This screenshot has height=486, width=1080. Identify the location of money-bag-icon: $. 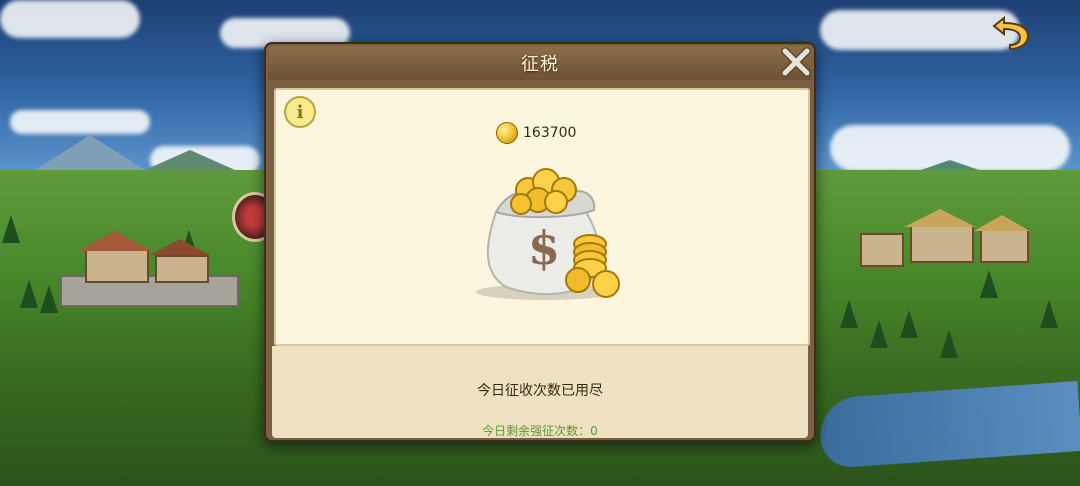
(548, 234).